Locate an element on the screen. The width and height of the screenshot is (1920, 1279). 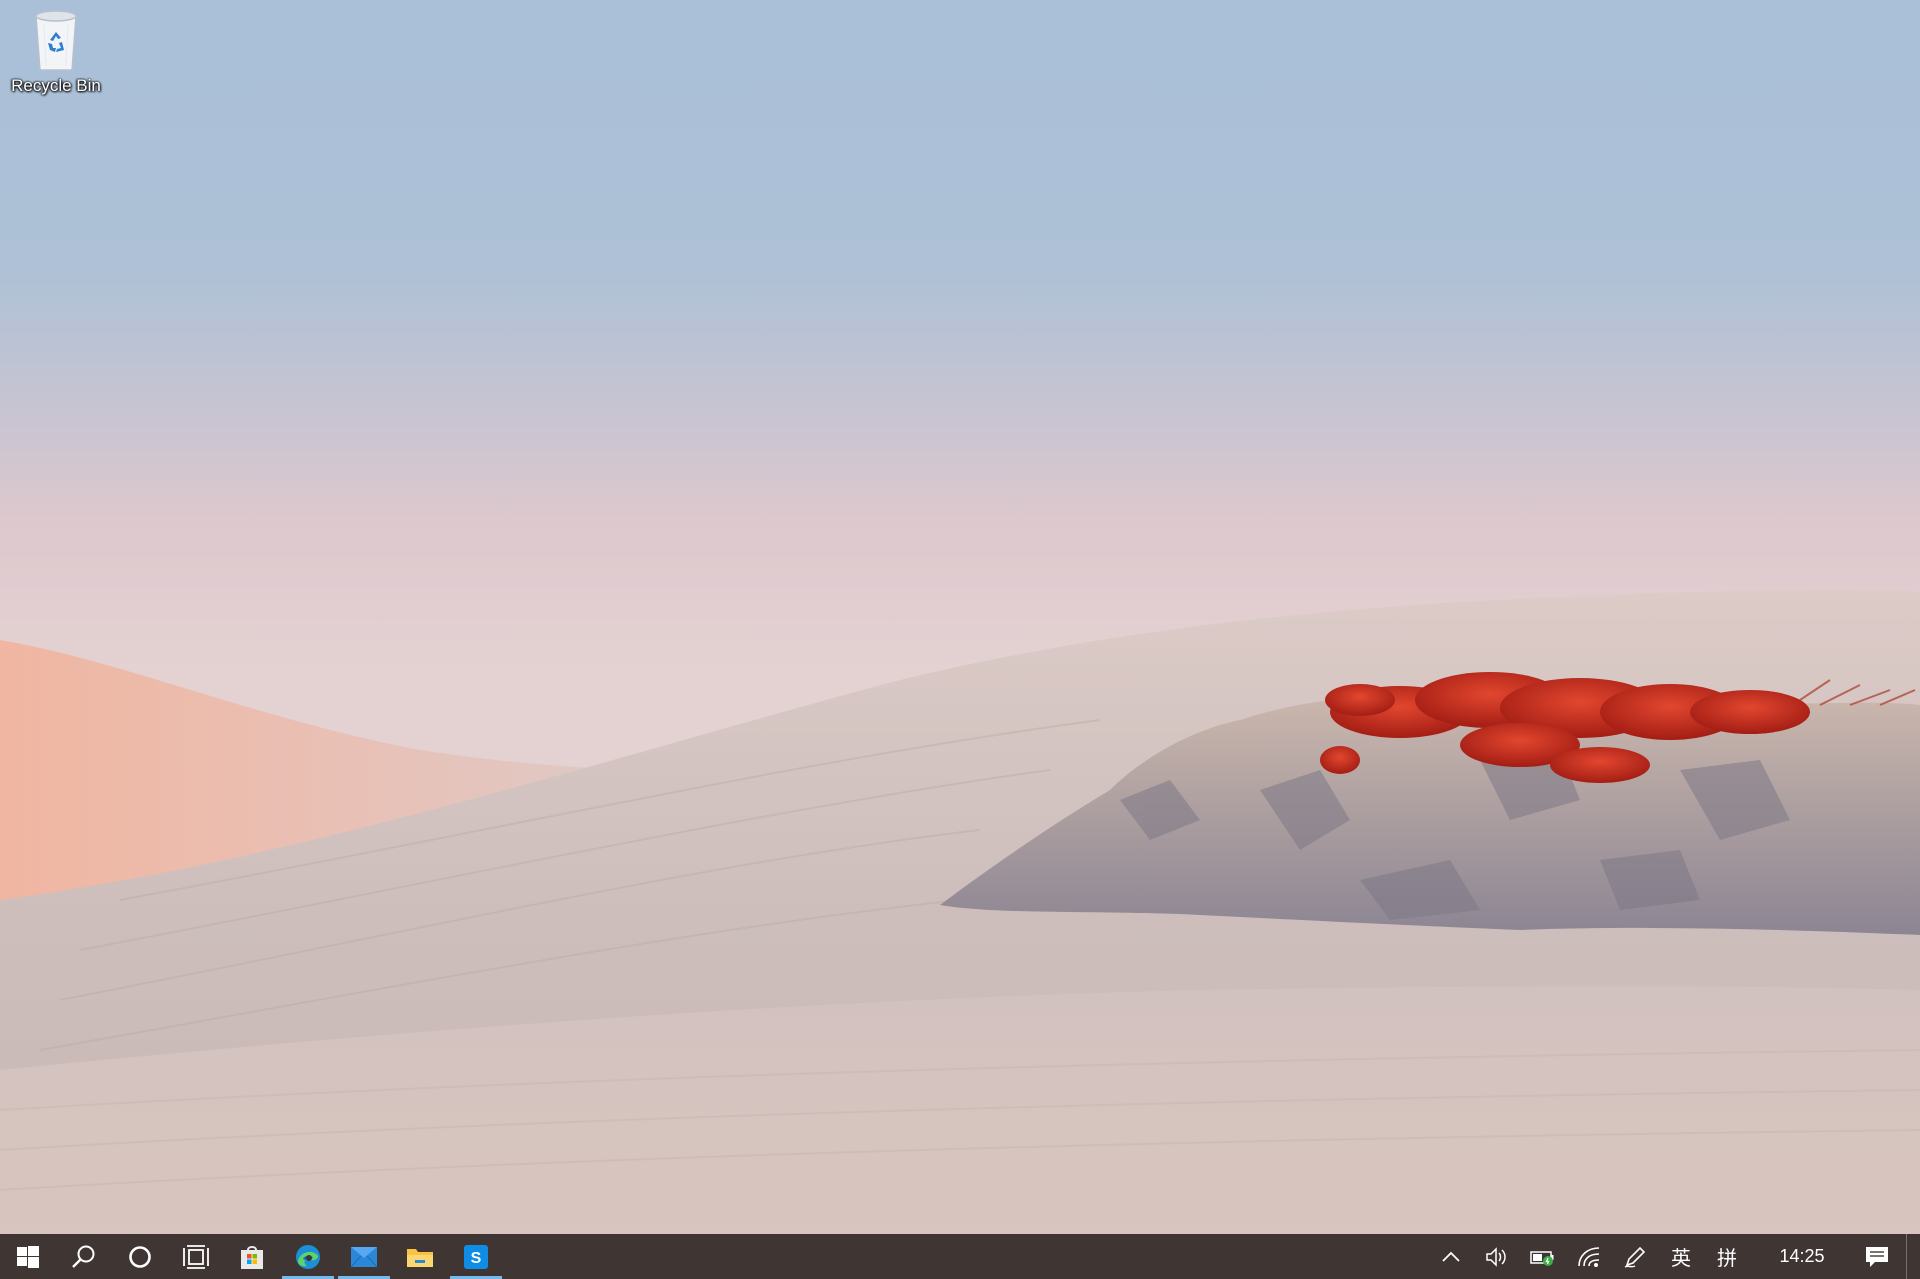
desktop-icon-label: Recycle Bin is located at coordinates (56, 85).